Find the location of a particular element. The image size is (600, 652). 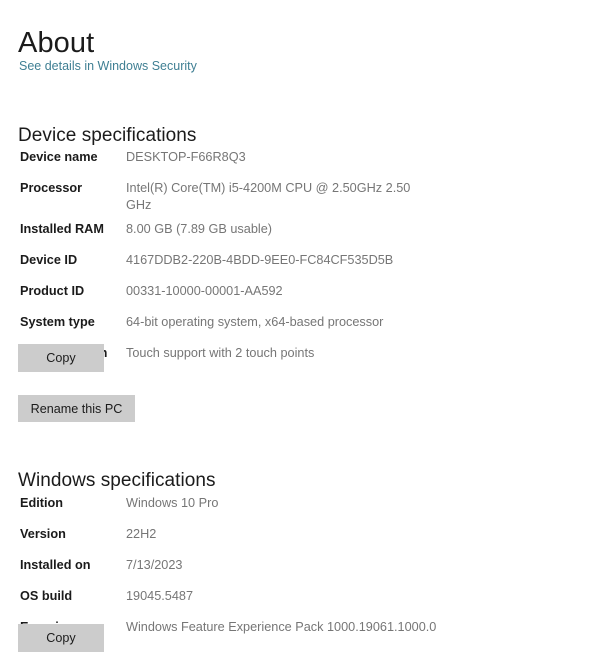

rename-this-pc-button: Rename this PC is located at coordinates (76, 408).